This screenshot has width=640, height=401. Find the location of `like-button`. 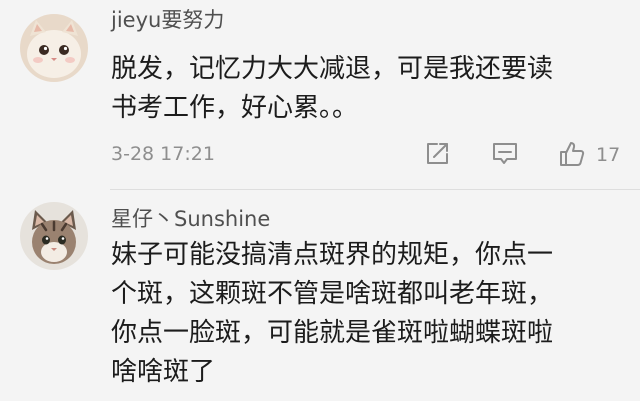

like-button is located at coordinates (572, 154).